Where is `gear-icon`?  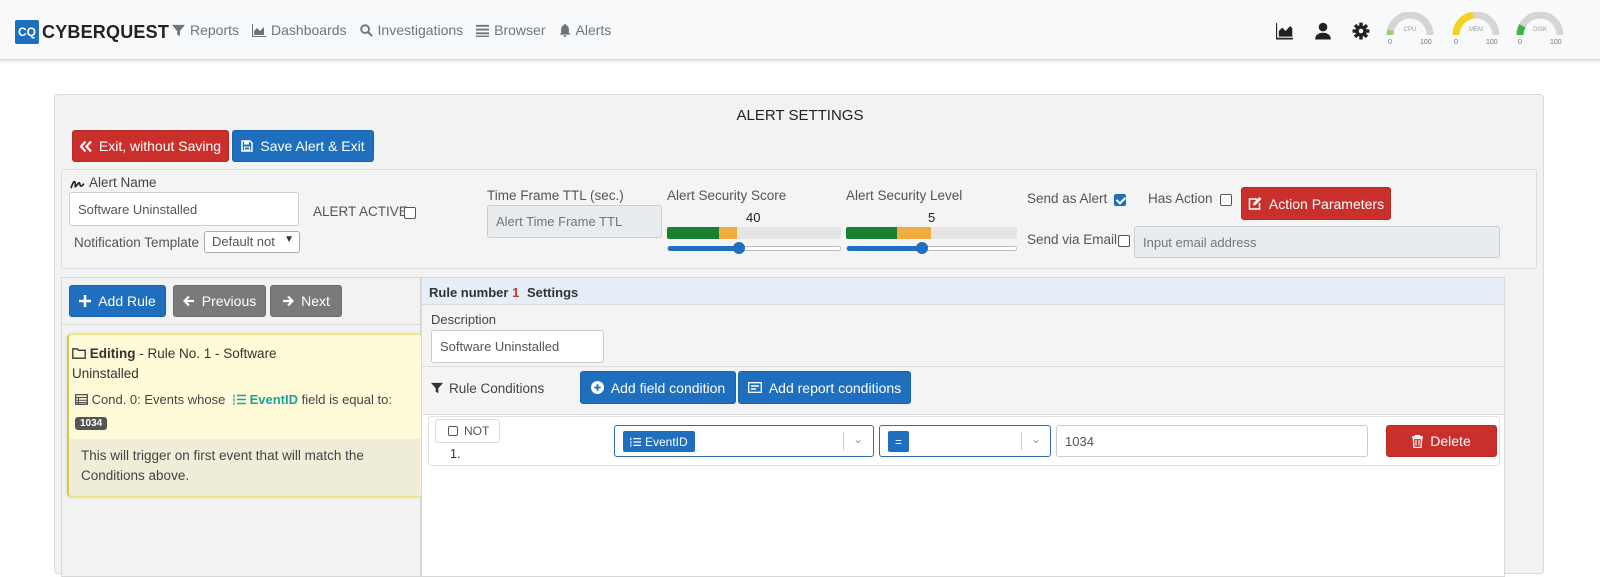 gear-icon is located at coordinates (1361, 31).